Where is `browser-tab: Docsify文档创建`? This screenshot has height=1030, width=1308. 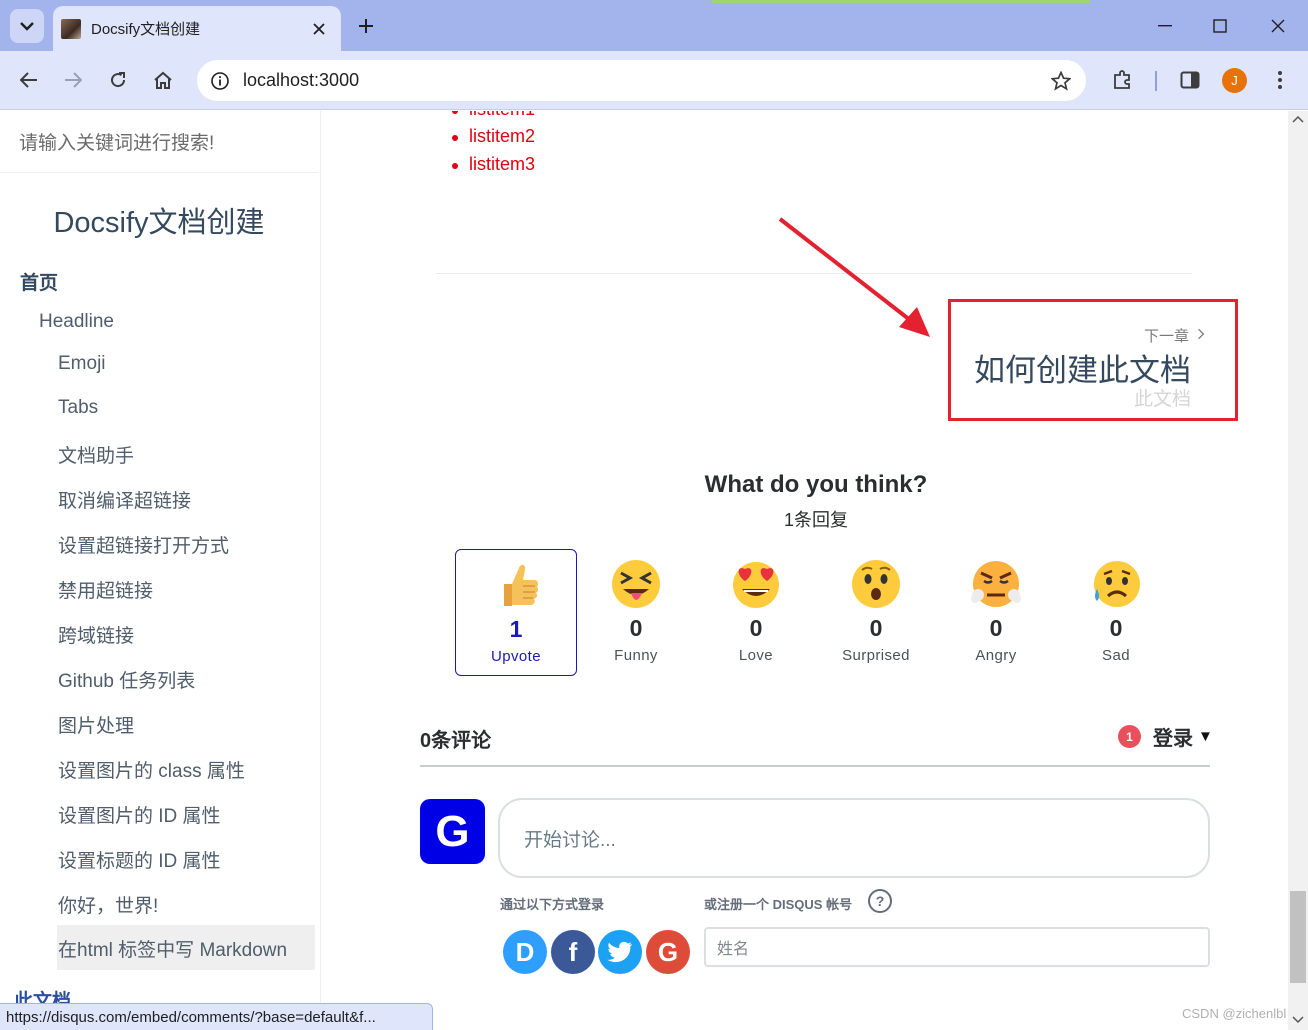
browser-tab: Docsify文档创建 is located at coordinates (197, 28).